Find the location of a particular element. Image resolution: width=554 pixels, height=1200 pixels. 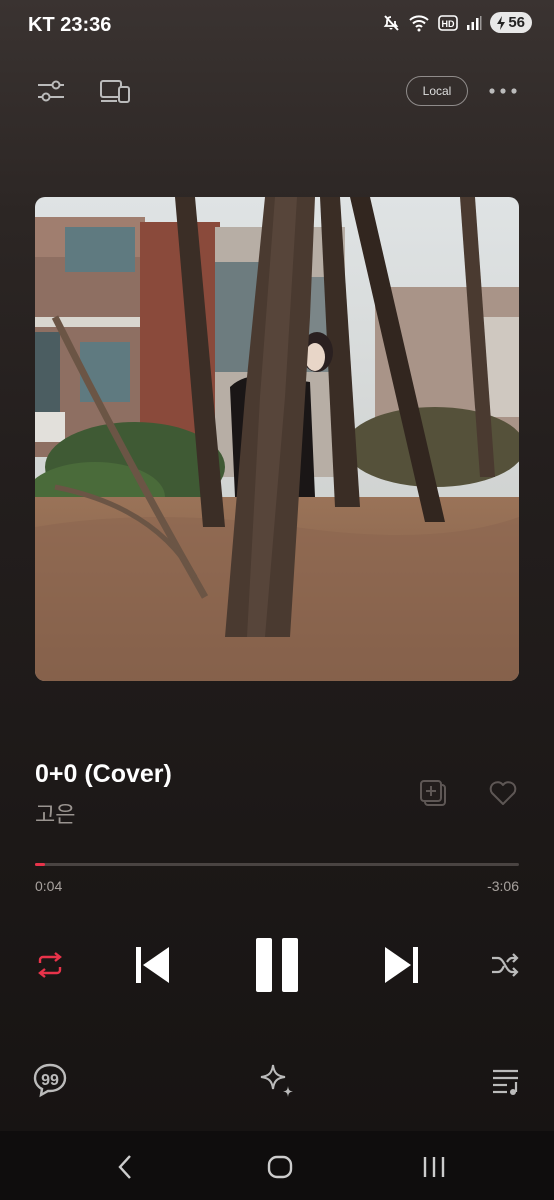

lyrics-button: 99 is located at coordinates (50, 1080).